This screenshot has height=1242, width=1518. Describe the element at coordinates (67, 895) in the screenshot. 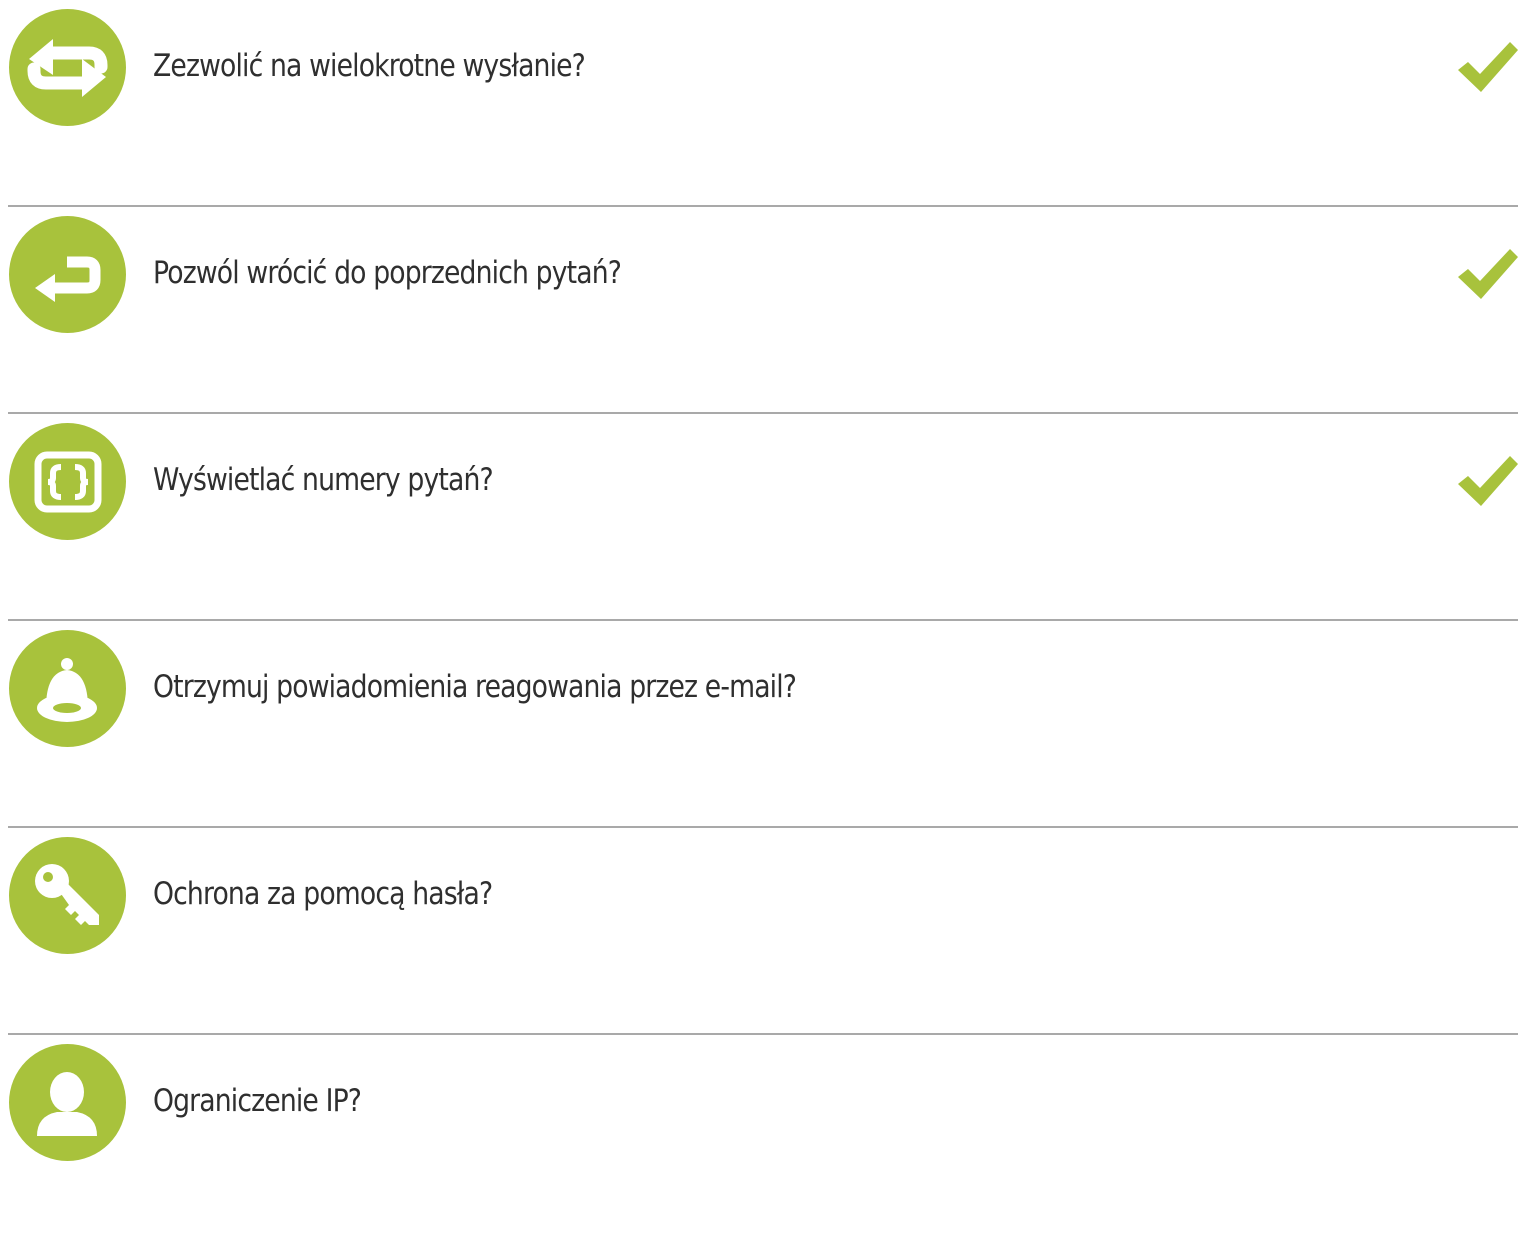

I see `key-icon` at that location.